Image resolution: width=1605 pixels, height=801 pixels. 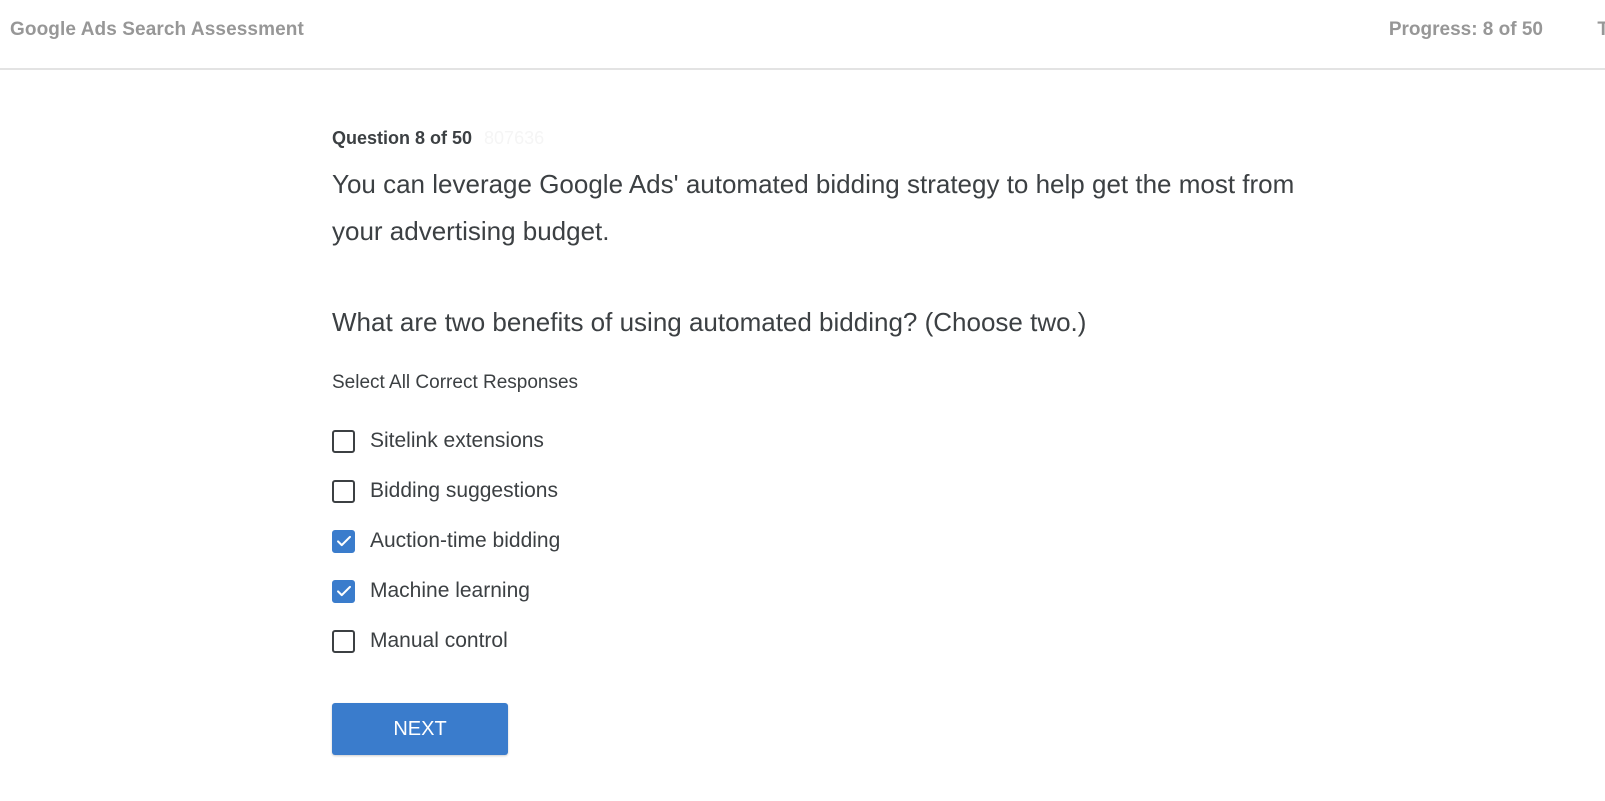 I want to click on option-sitelink-extensions: Sitelink extensions, so click(x=832, y=441).